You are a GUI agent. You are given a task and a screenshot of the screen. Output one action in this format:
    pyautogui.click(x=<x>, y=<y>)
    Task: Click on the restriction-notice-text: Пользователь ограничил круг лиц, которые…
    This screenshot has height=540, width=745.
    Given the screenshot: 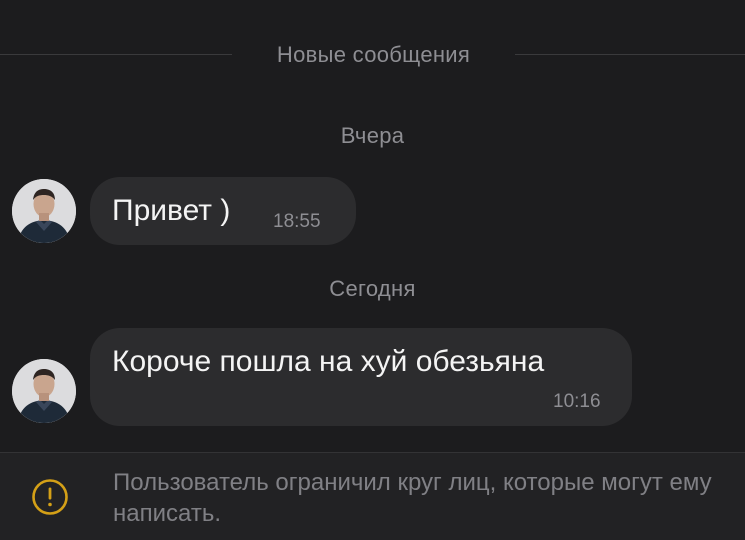 What is the action you would take?
    pyautogui.click(x=412, y=498)
    